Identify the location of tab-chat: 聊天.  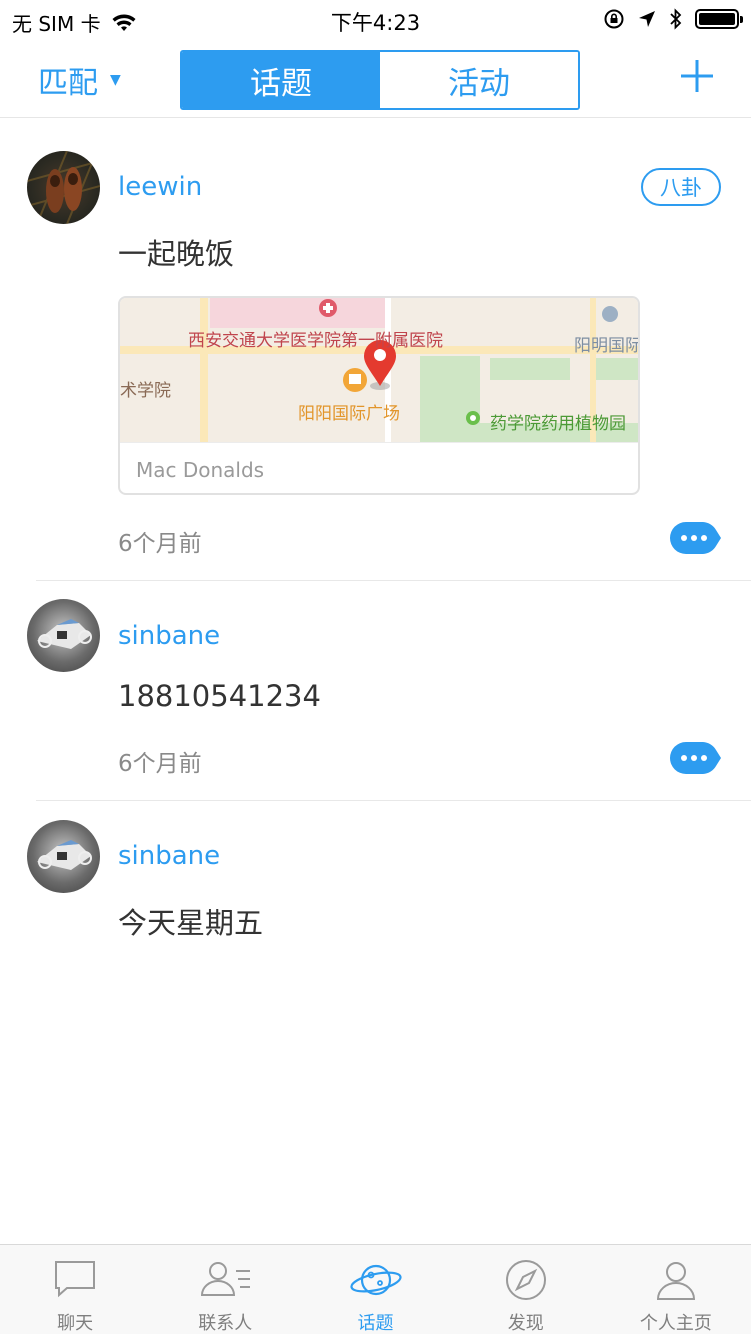
(75, 1289).